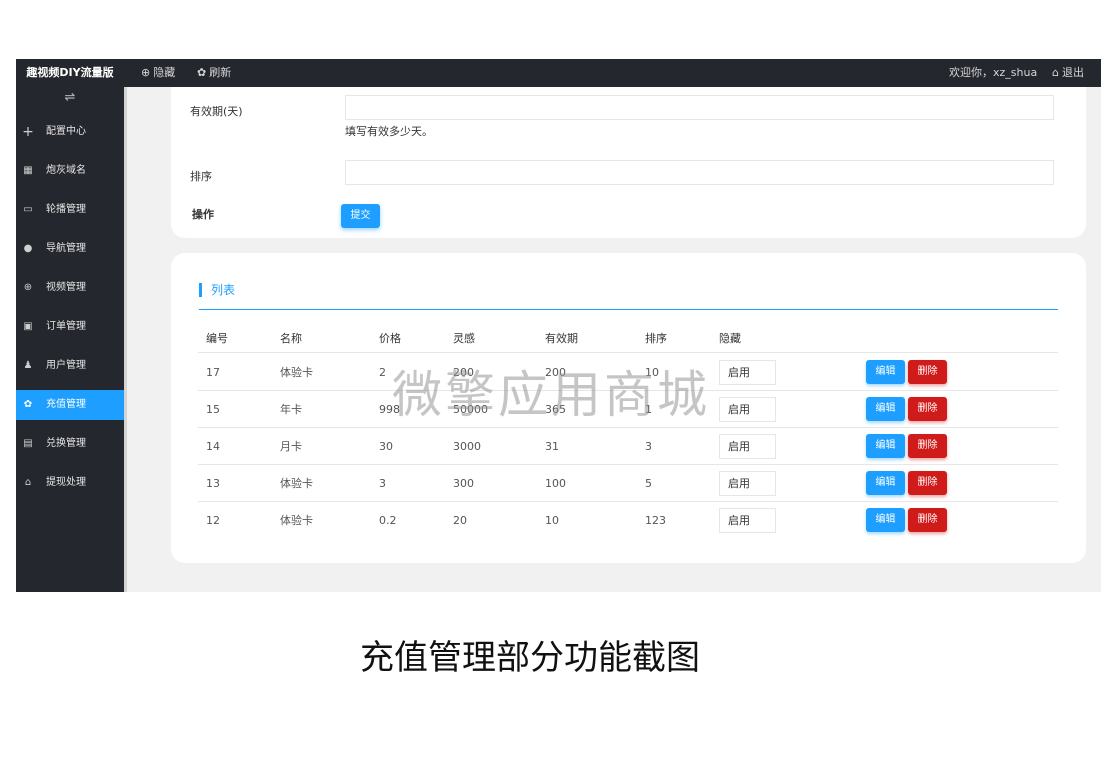 The width and height of the screenshot is (1120, 779). I want to click on sidebar-item-recharge: ✿ 充值管理, so click(70, 405).